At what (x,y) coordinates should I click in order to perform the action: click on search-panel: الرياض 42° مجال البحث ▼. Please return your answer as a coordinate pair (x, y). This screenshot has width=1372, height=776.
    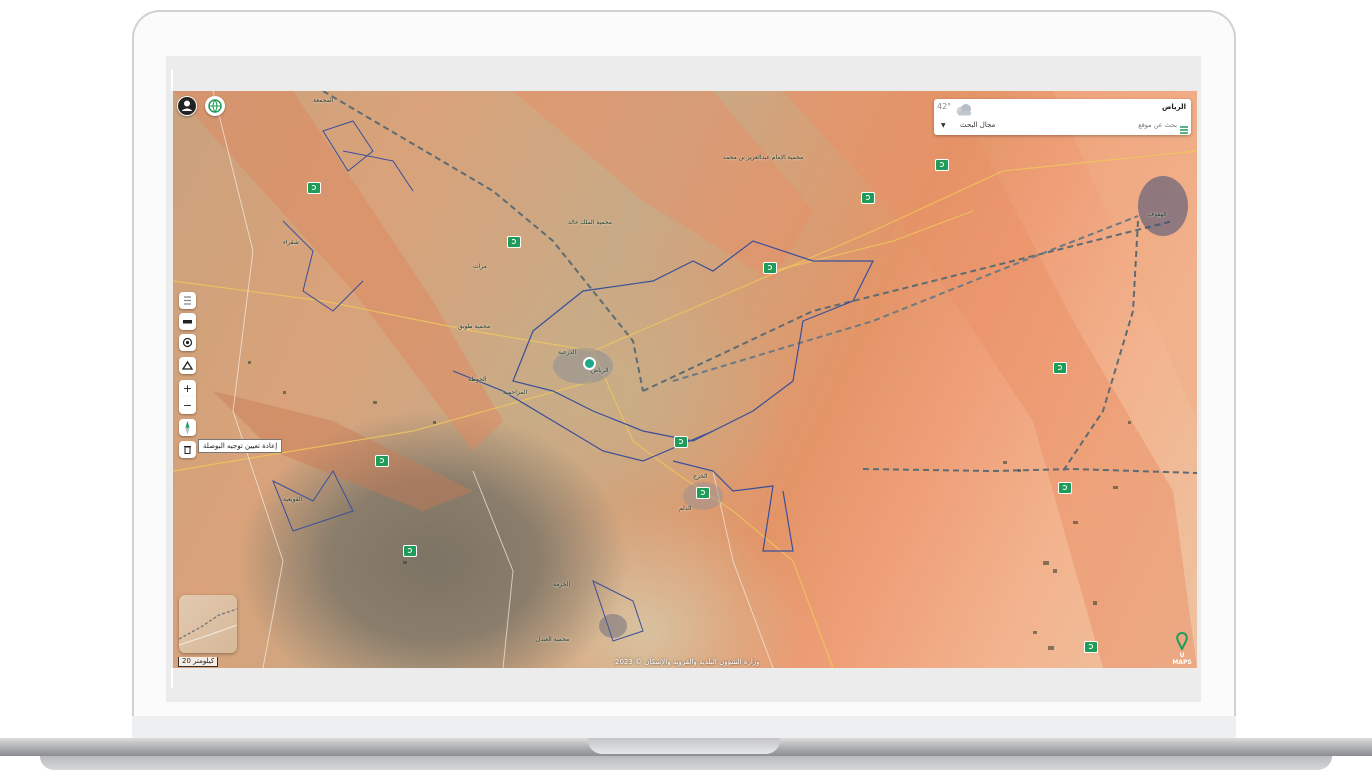
    Looking at the image, I should click on (1062, 117).